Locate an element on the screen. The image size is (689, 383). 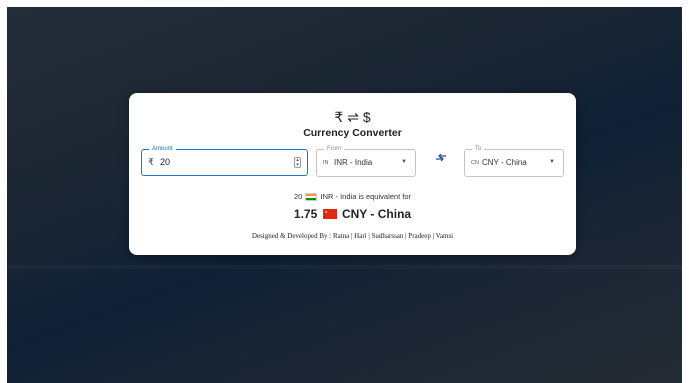
swap-icon-svg is located at coordinates (441, 157).